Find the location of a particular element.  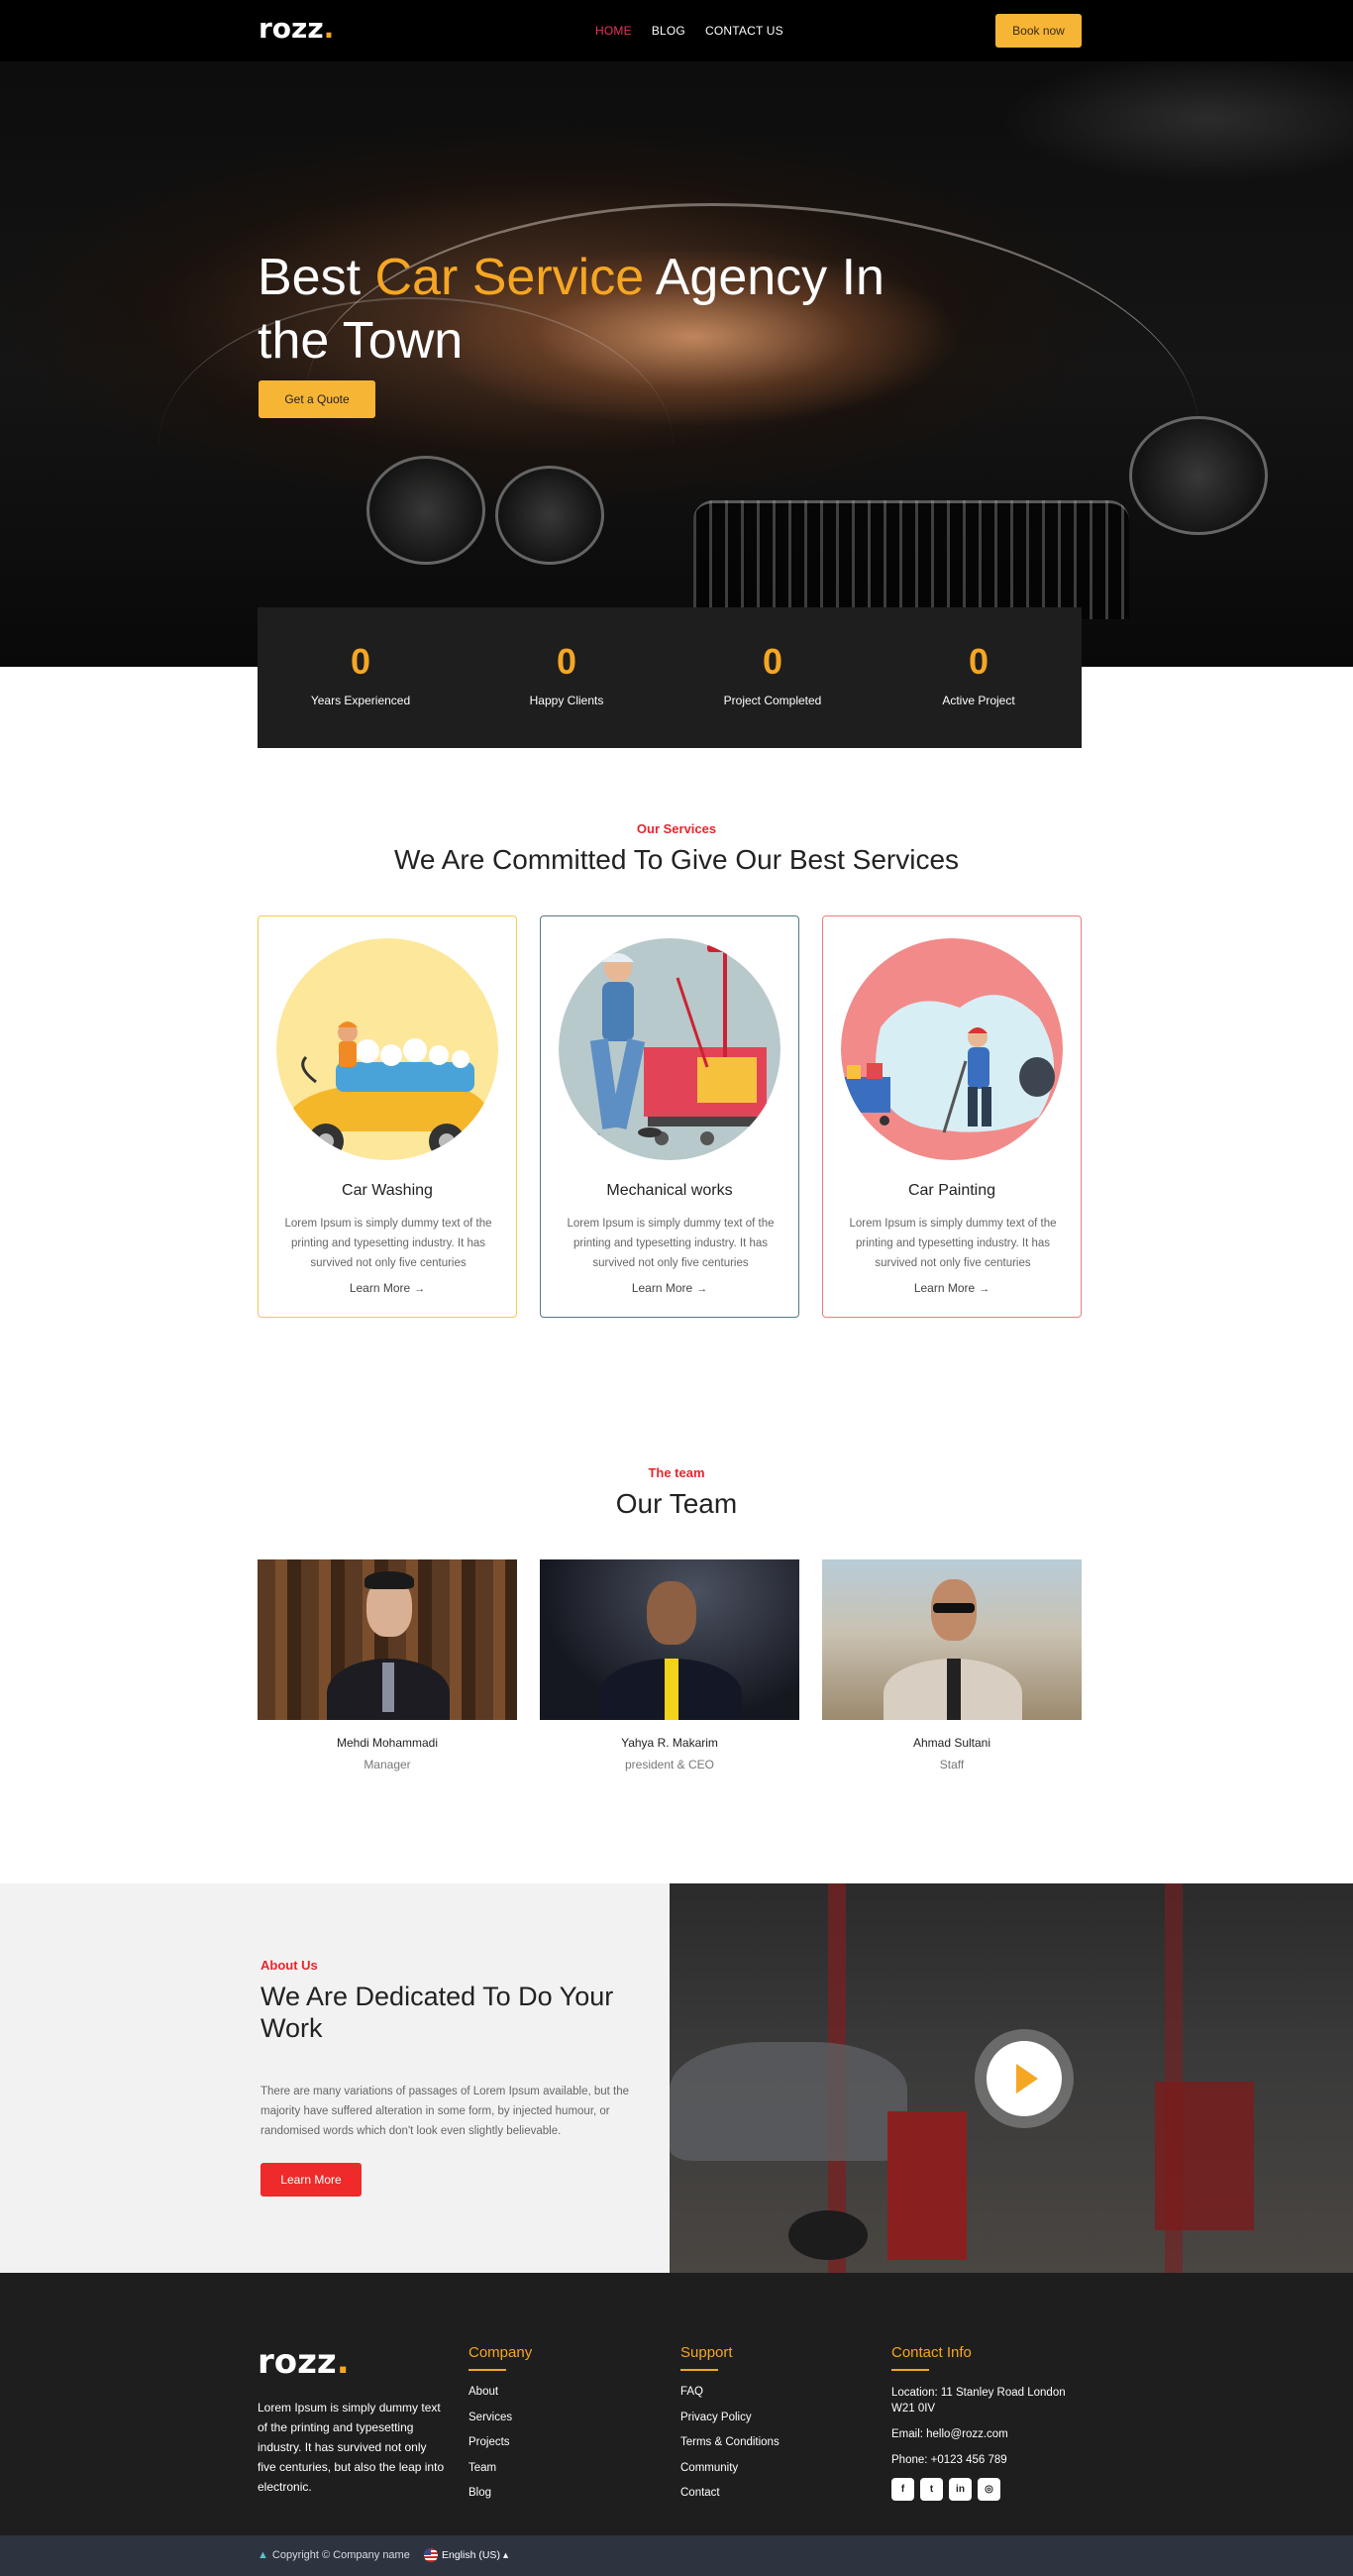

service-title: Mechanical works is located at coordinates (669, 1190).